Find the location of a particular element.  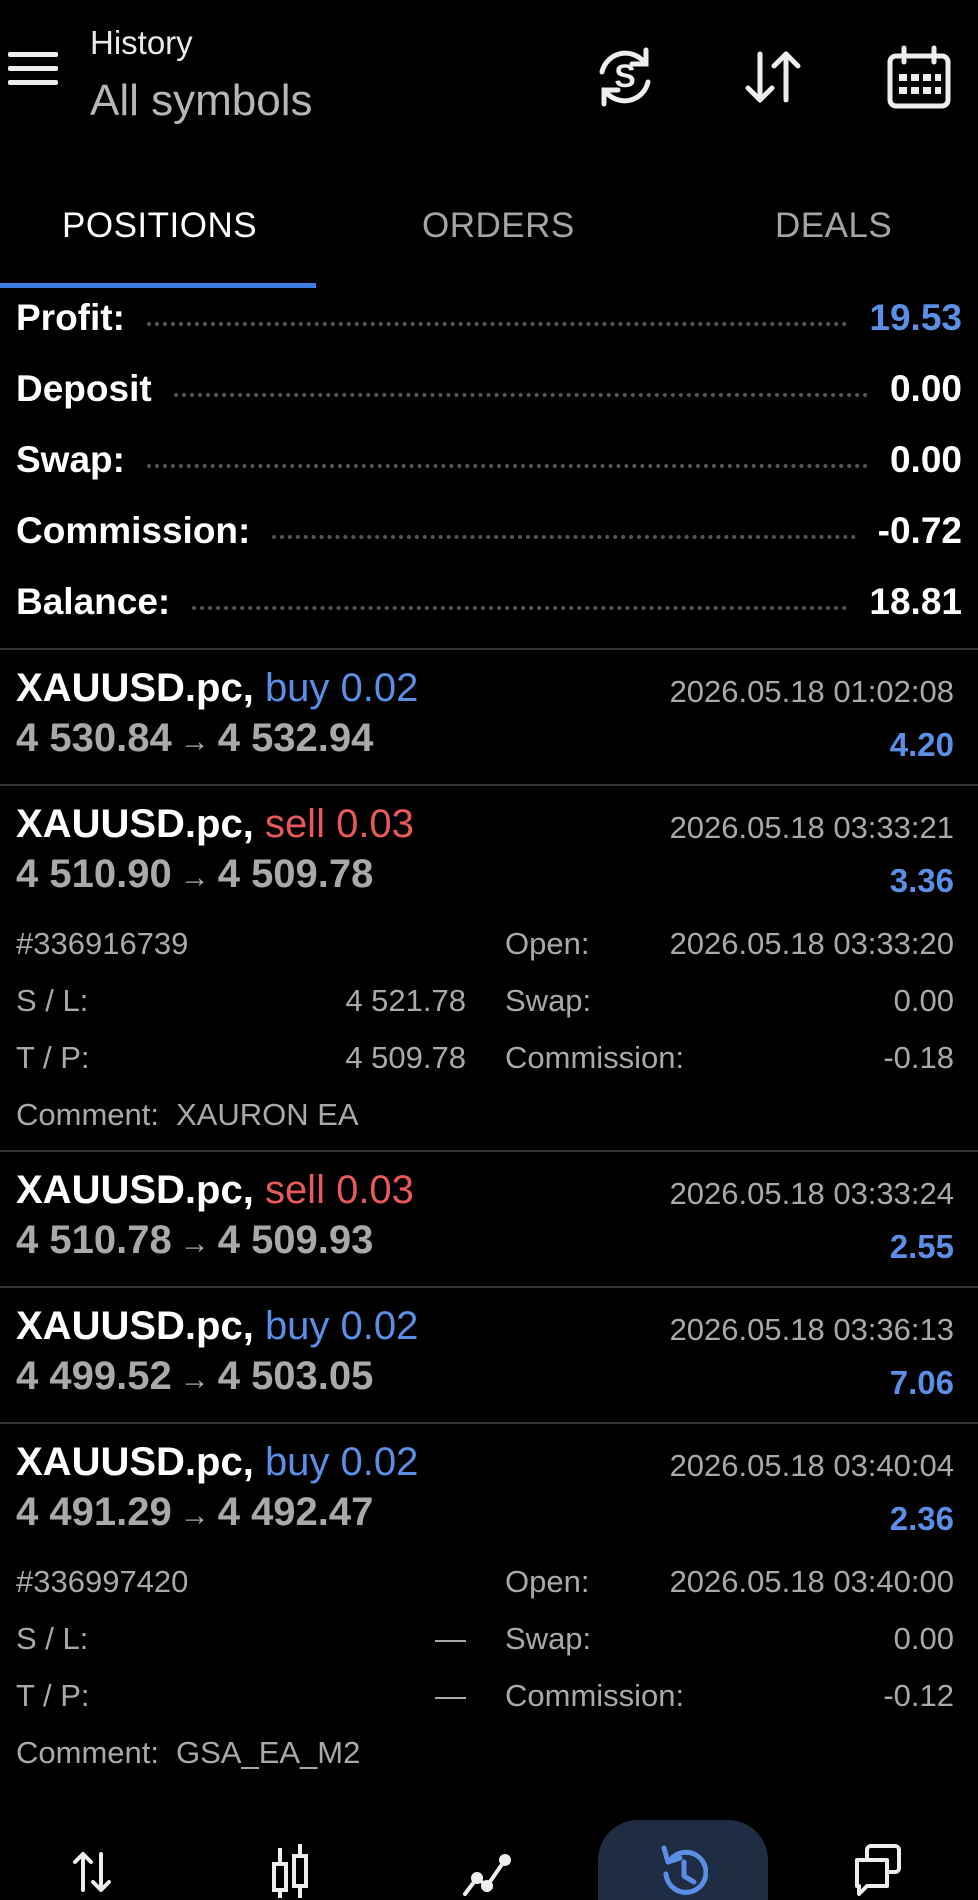

currency-refresh-icon: S is located at coordinates (625, 77).